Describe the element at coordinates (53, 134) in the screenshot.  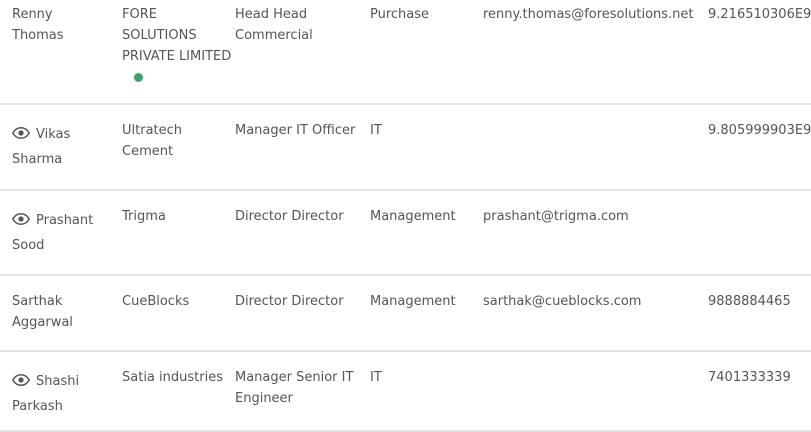
I see `first-name: Vikas` at that location.